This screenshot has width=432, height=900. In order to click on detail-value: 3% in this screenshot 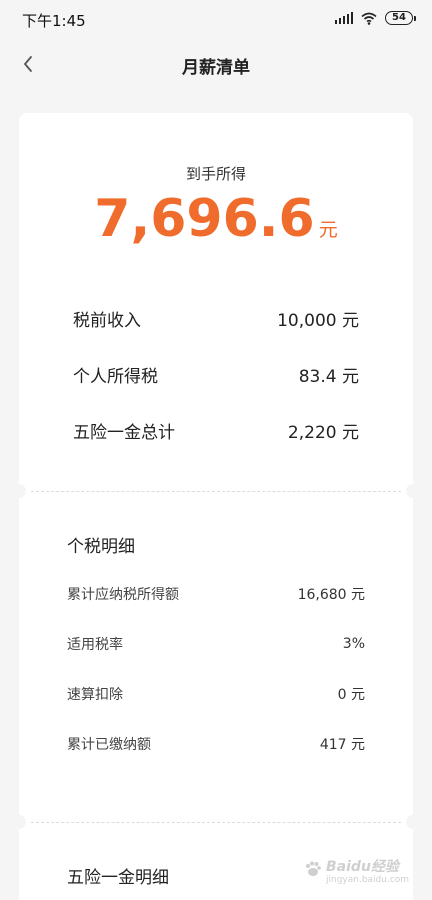, I will do `click(353, 644)`.